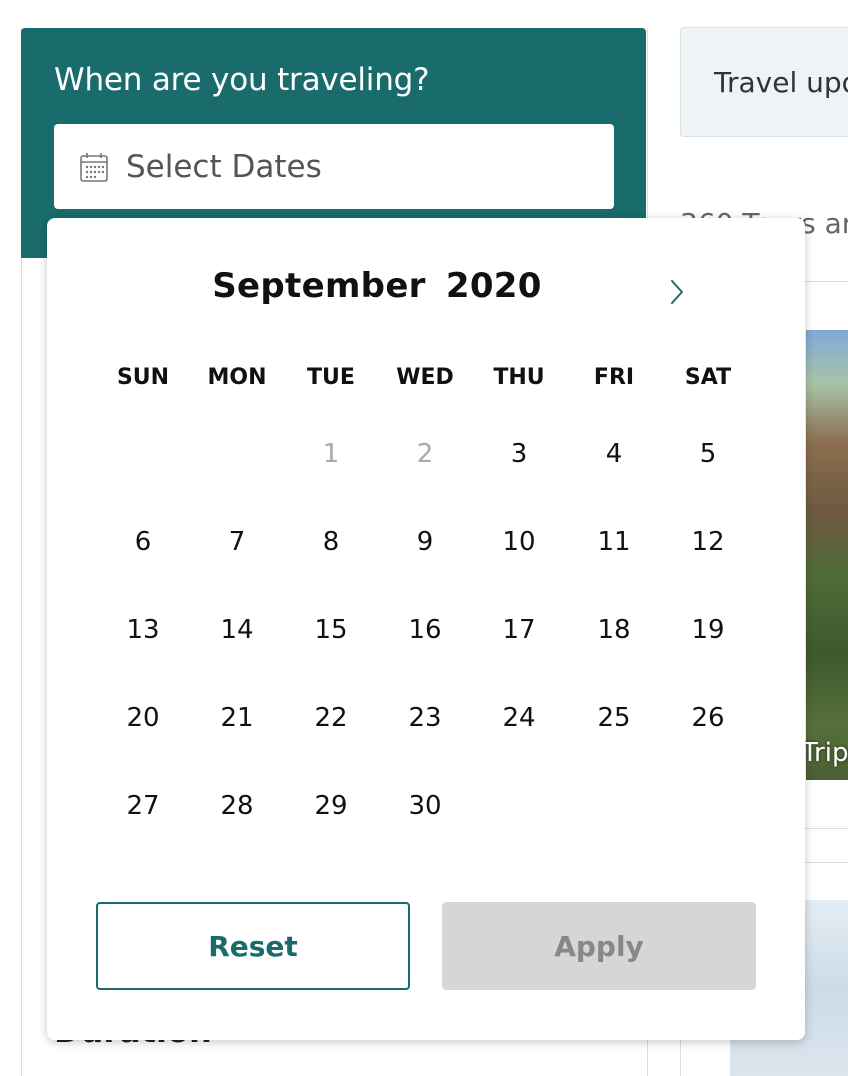 This screenshot has height=1076, width=848. What do you see at coordinates (614, 454) in the screenshot?
I see `calendar-day: 4` at bounding box center [614, 454].